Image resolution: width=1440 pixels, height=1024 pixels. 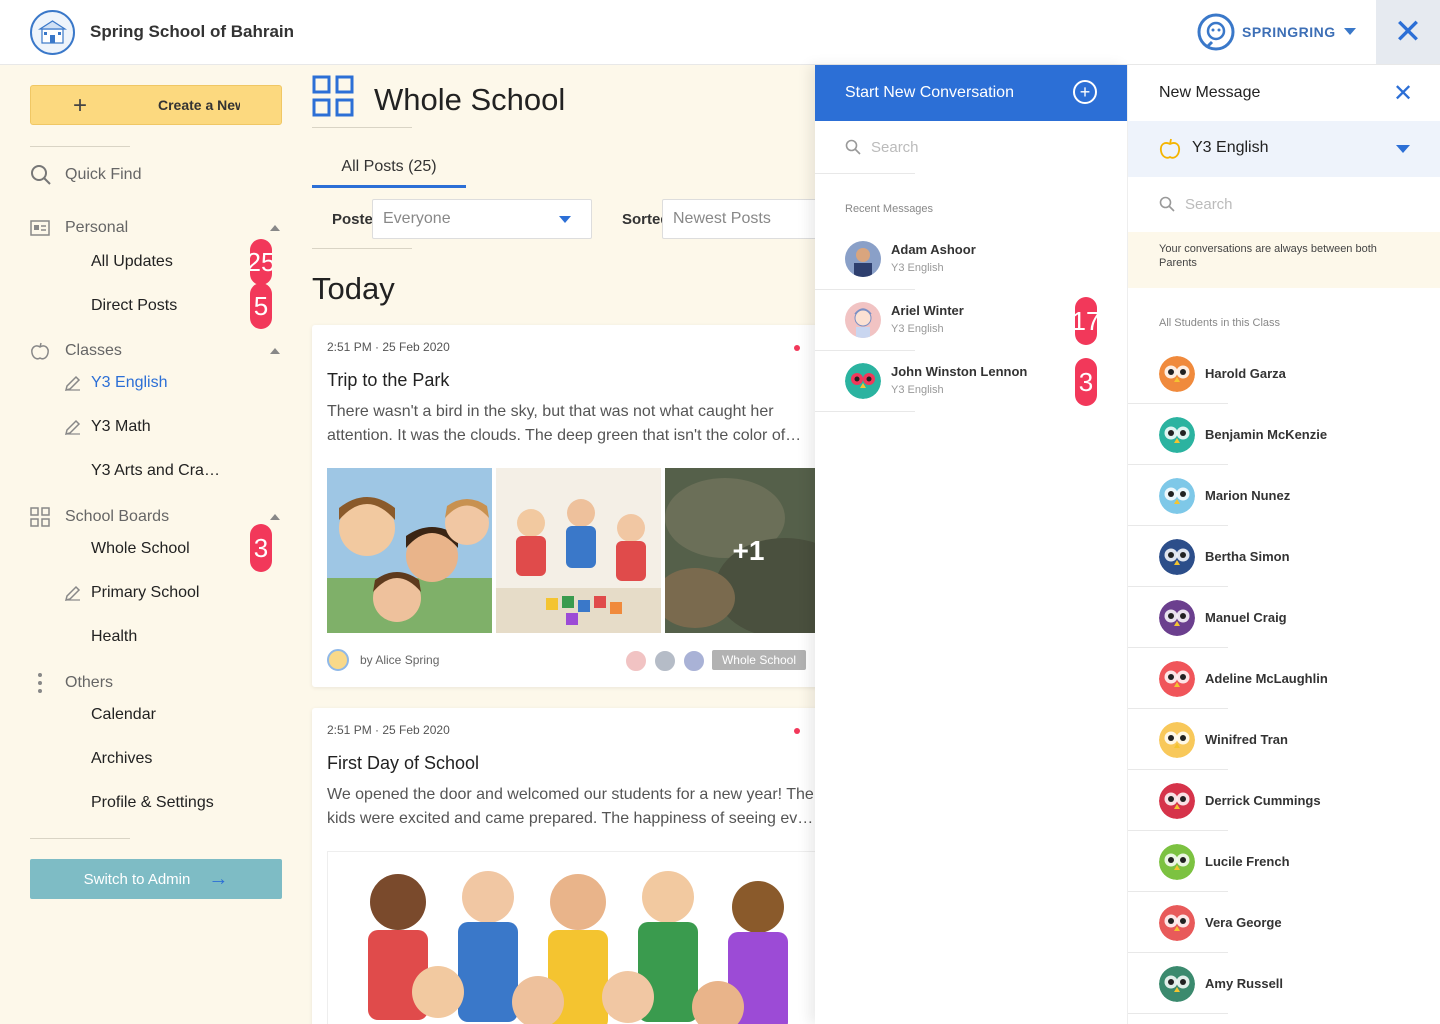 I want to click on student-item: Derrick Cummings, so click(x=1284, y=800).